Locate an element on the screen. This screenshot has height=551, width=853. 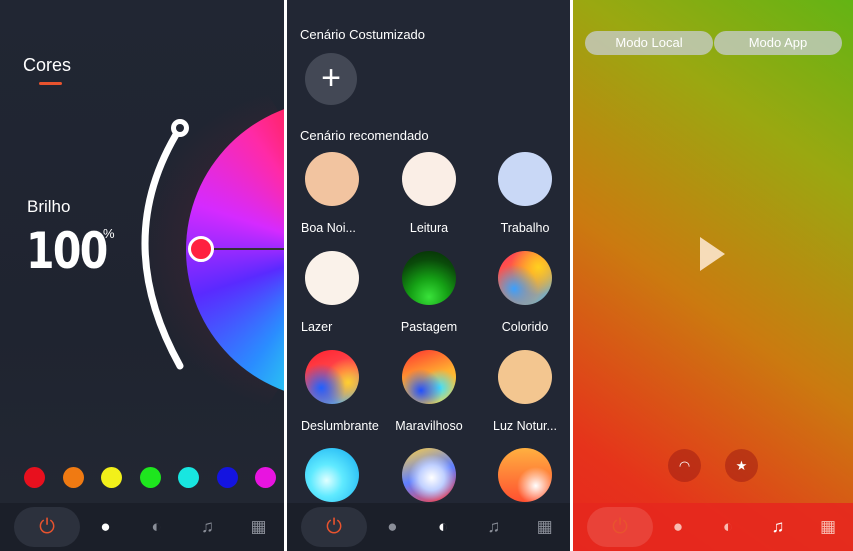
scene-item: Colorido is located at coordinates (525, 292).